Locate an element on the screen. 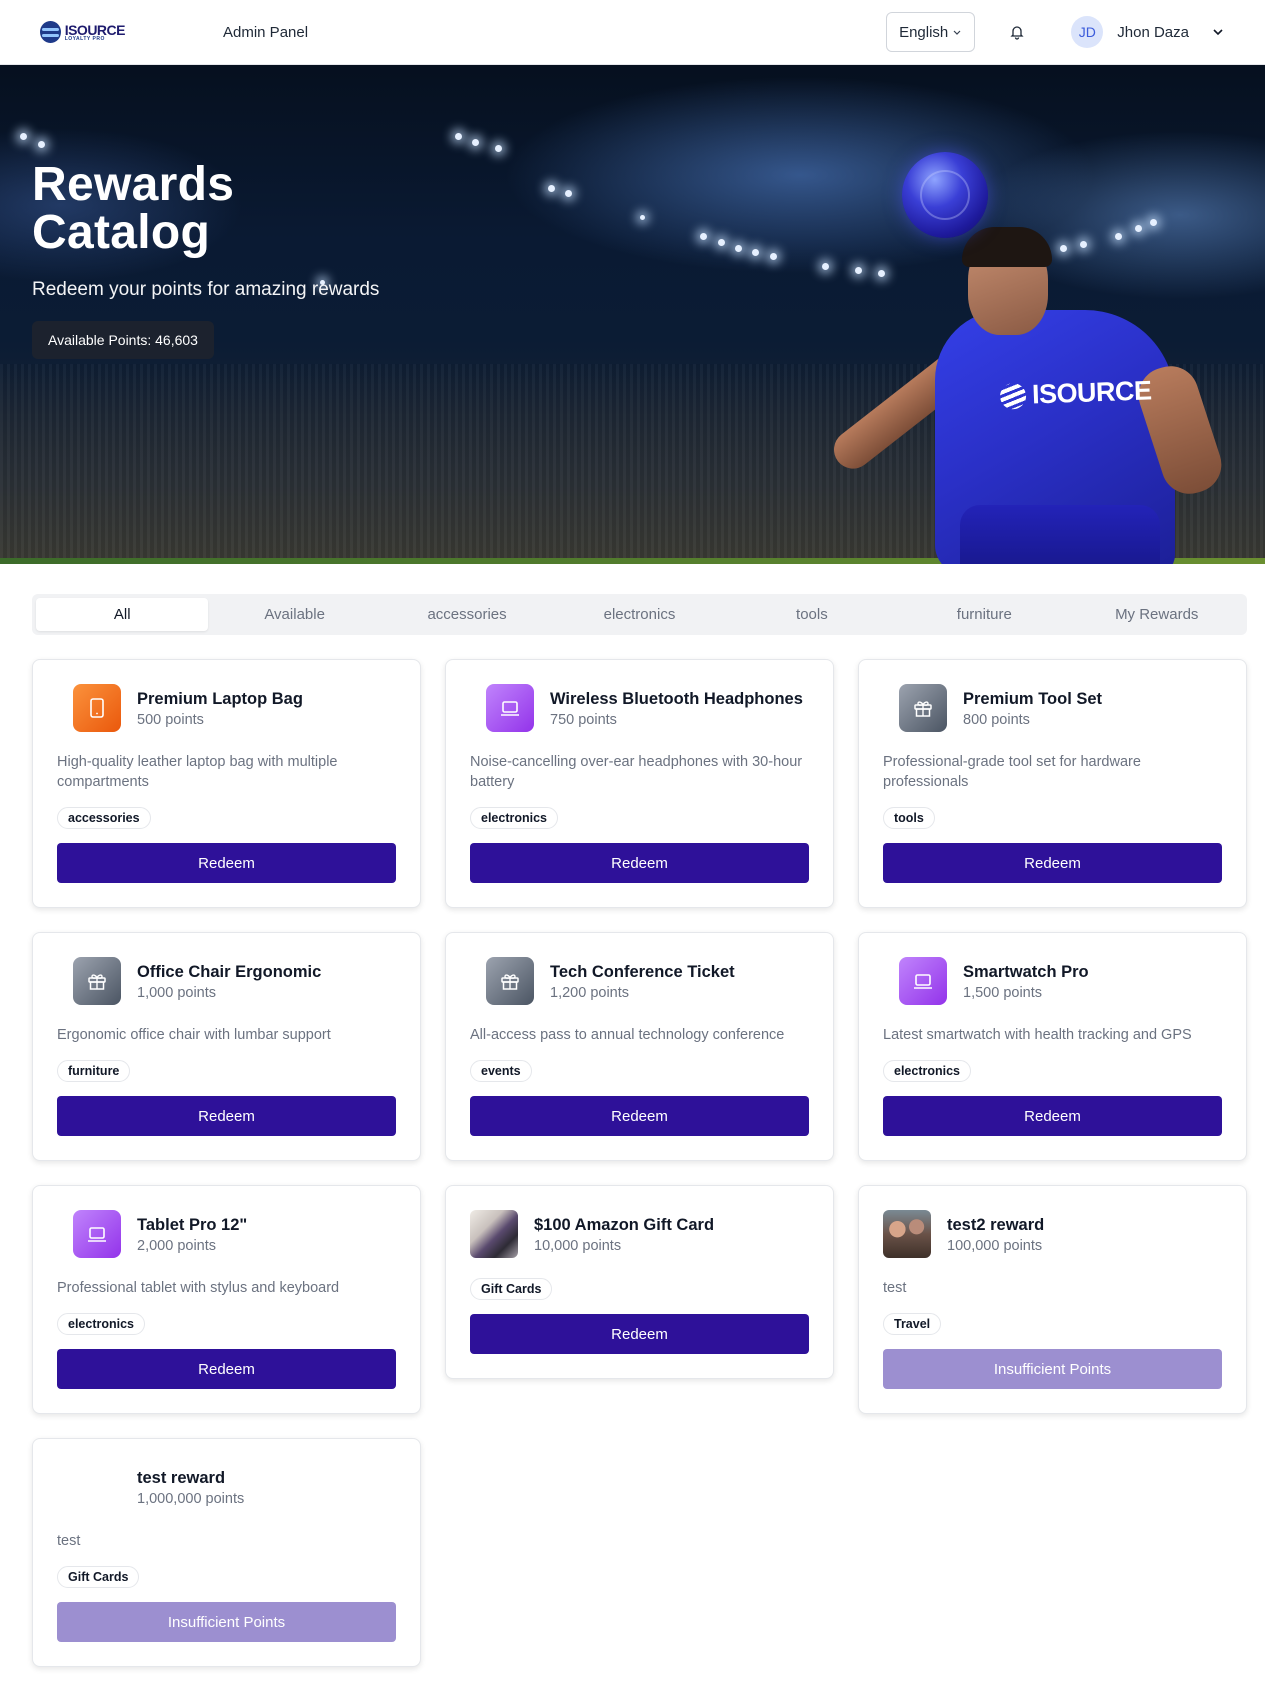  tablet-icon is located at coordinates (97, 708).